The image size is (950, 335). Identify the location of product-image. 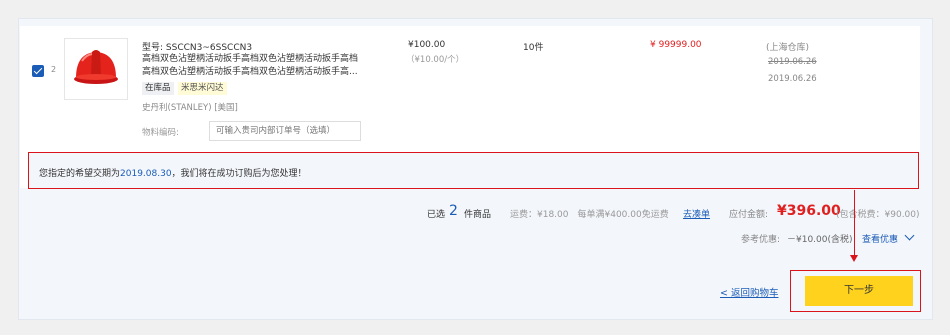
(96, 69).